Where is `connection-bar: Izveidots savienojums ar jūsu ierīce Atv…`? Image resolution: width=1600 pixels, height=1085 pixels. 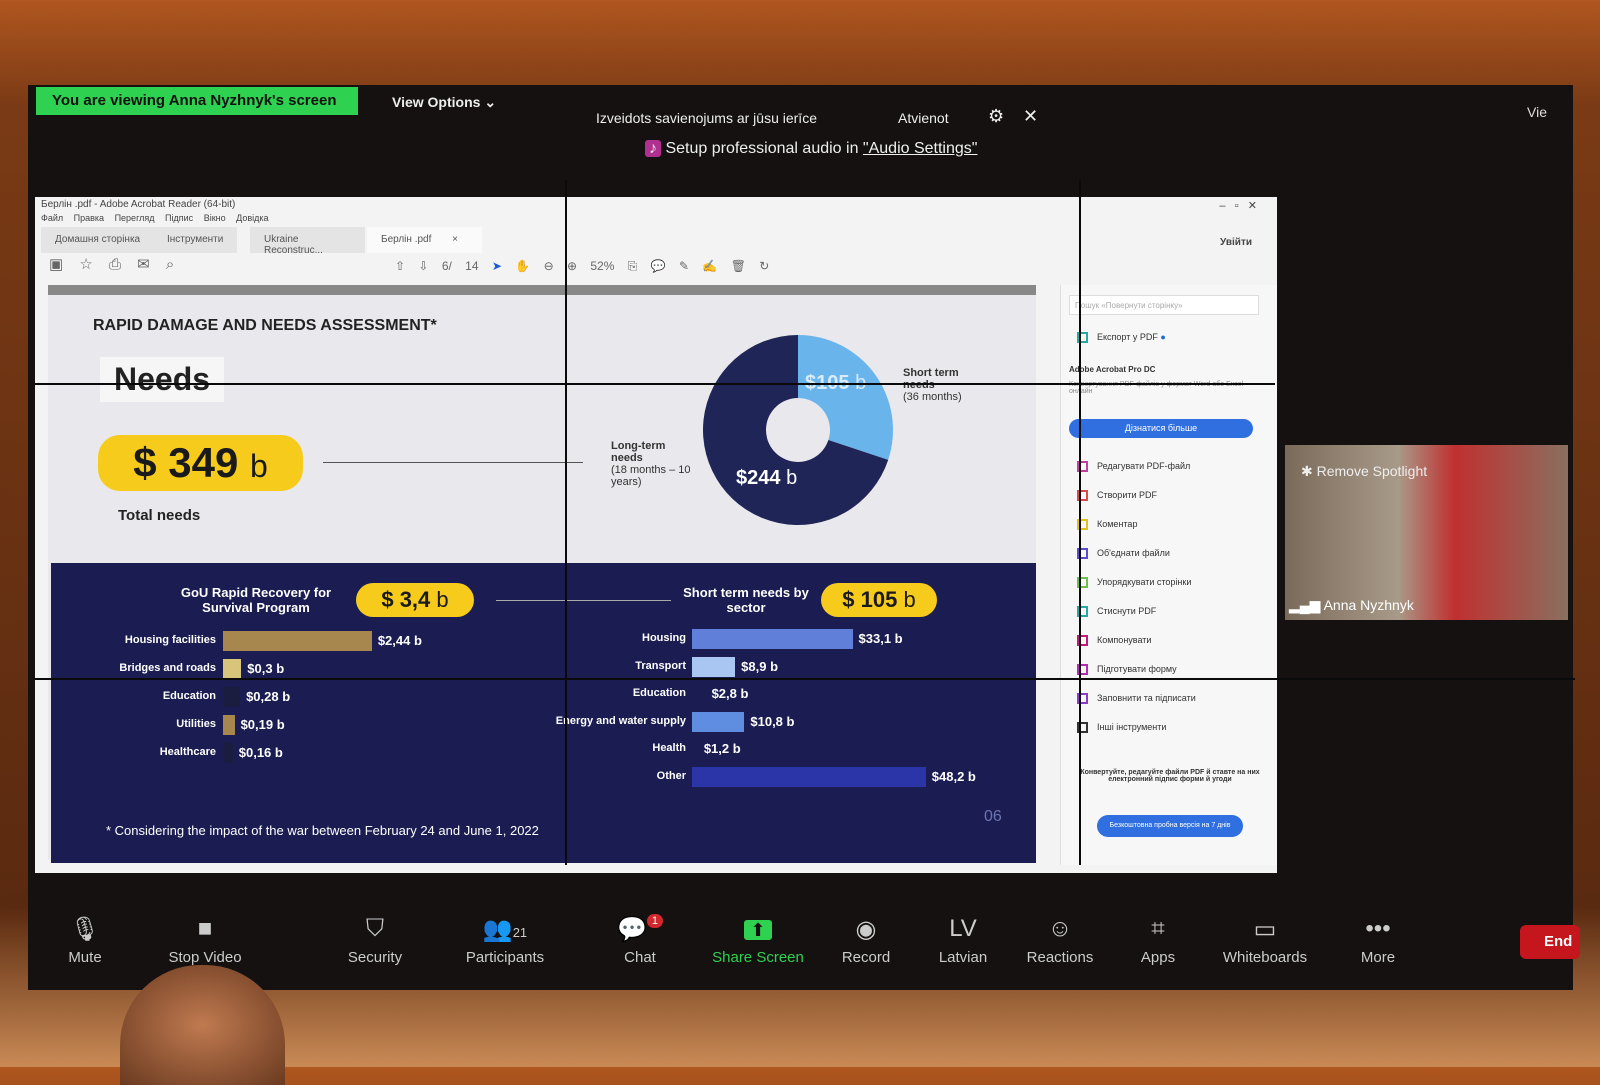
connection-bar: Izveidots savienojums ar jūsu ierīce Atv… is located at coordinates (823, 119).